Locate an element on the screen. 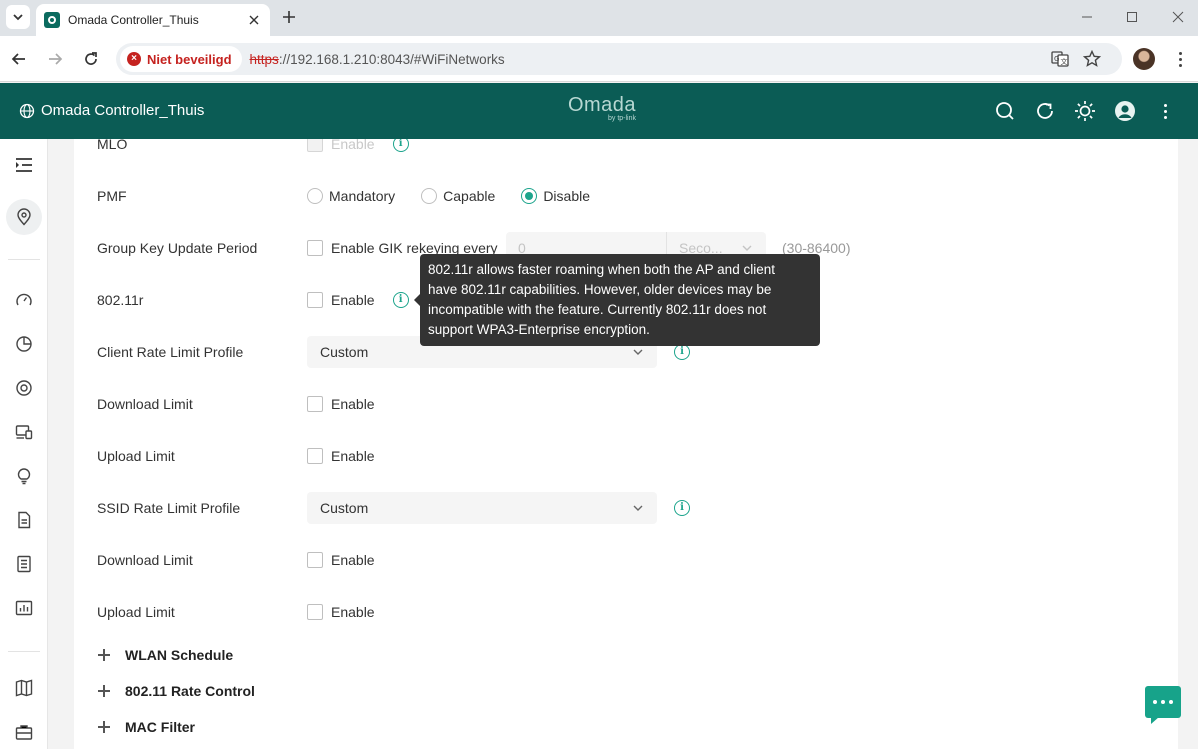  forward-button is located at coordinates (55, 59).